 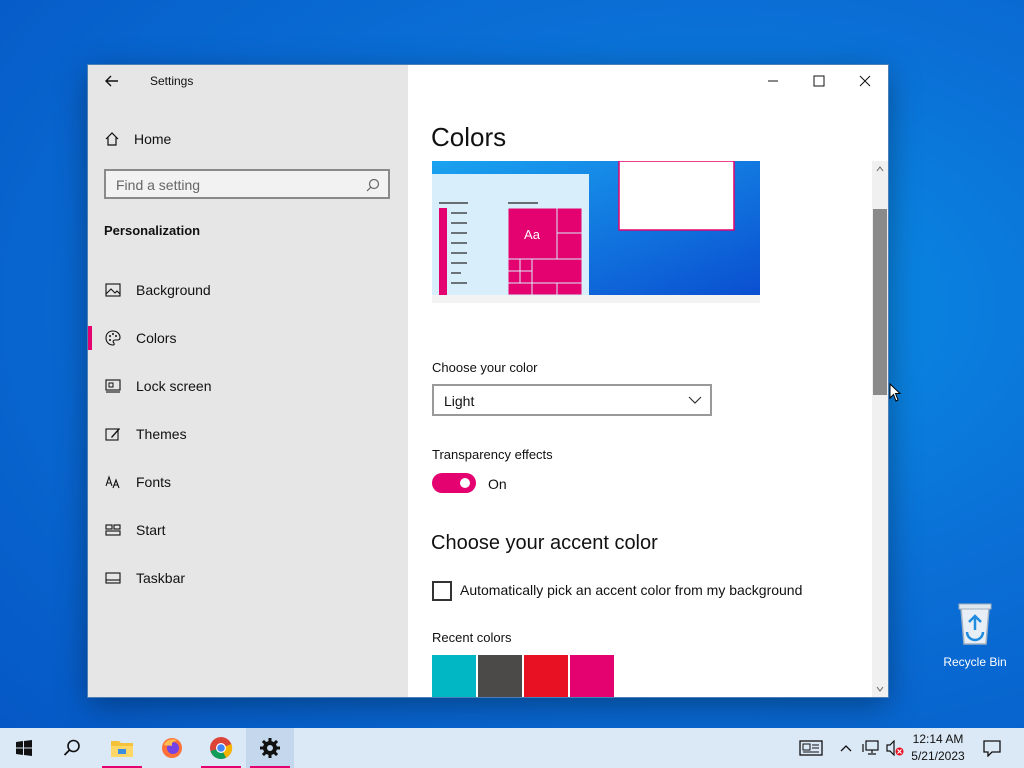 What do you see at coordinates (469, 137) in the screenshot?
I see `page-title: Colors` at bounding box center [469, 137].